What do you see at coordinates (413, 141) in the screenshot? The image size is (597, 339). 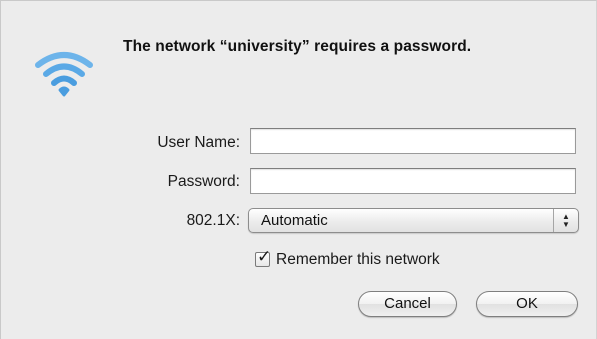 I see `username-field` at bounding box center [413, 141].